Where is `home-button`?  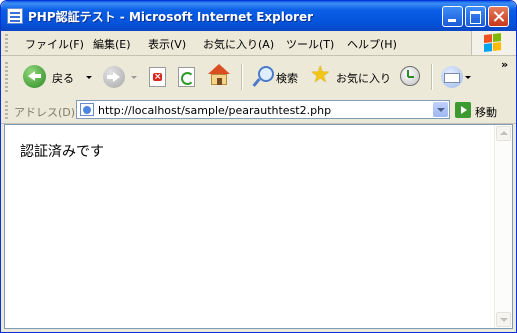
home-button is located at coordinates (219, 76).